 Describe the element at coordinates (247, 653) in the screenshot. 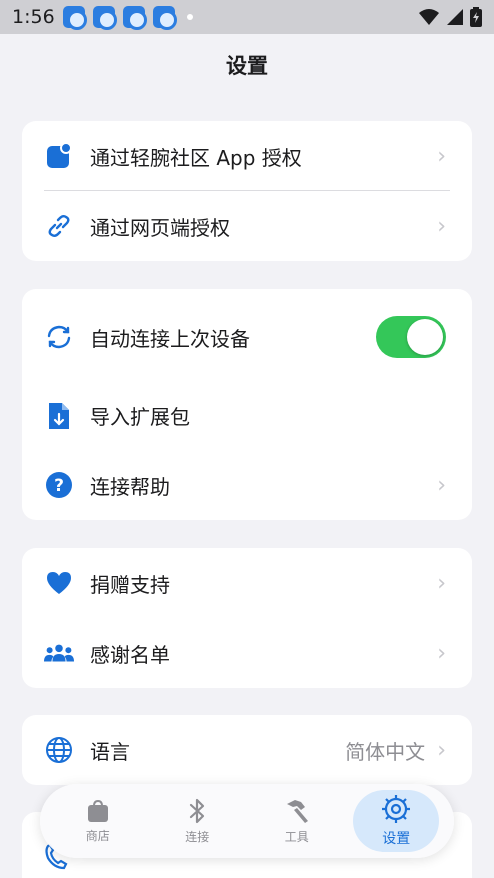

I see `thanks-list-row: 感谢名单 ›` at that location.